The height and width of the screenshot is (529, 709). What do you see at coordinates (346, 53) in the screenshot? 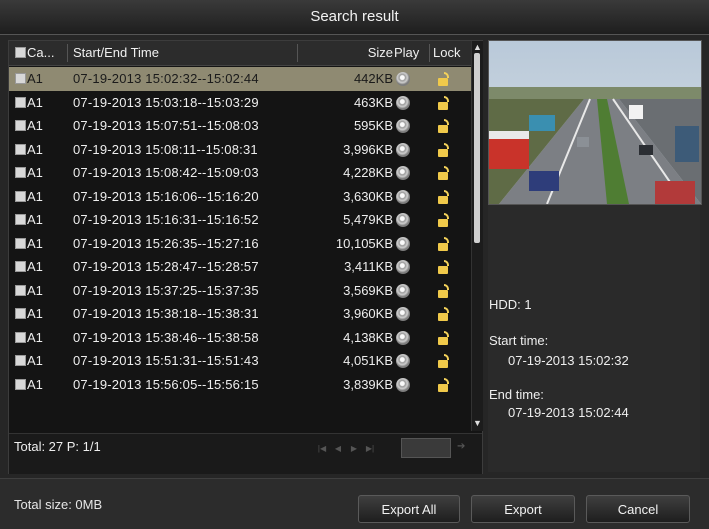
I see `column-header-size: Size` at bounding box center [346, 53].